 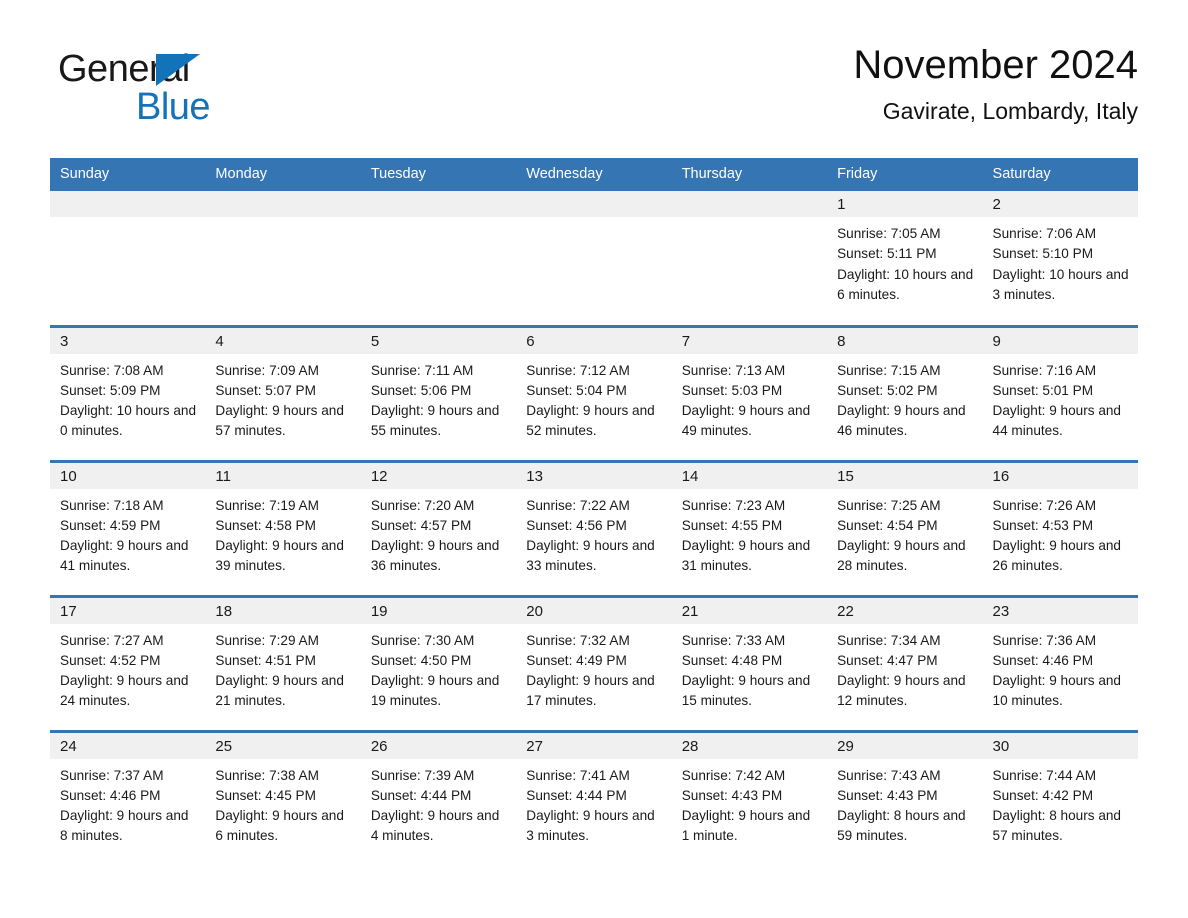 What do you see at coordinates (267, 775) in the screenshot?
I see `sunrise-text: Sunrise: 7:38 AM` at bounding box center [267, 775].